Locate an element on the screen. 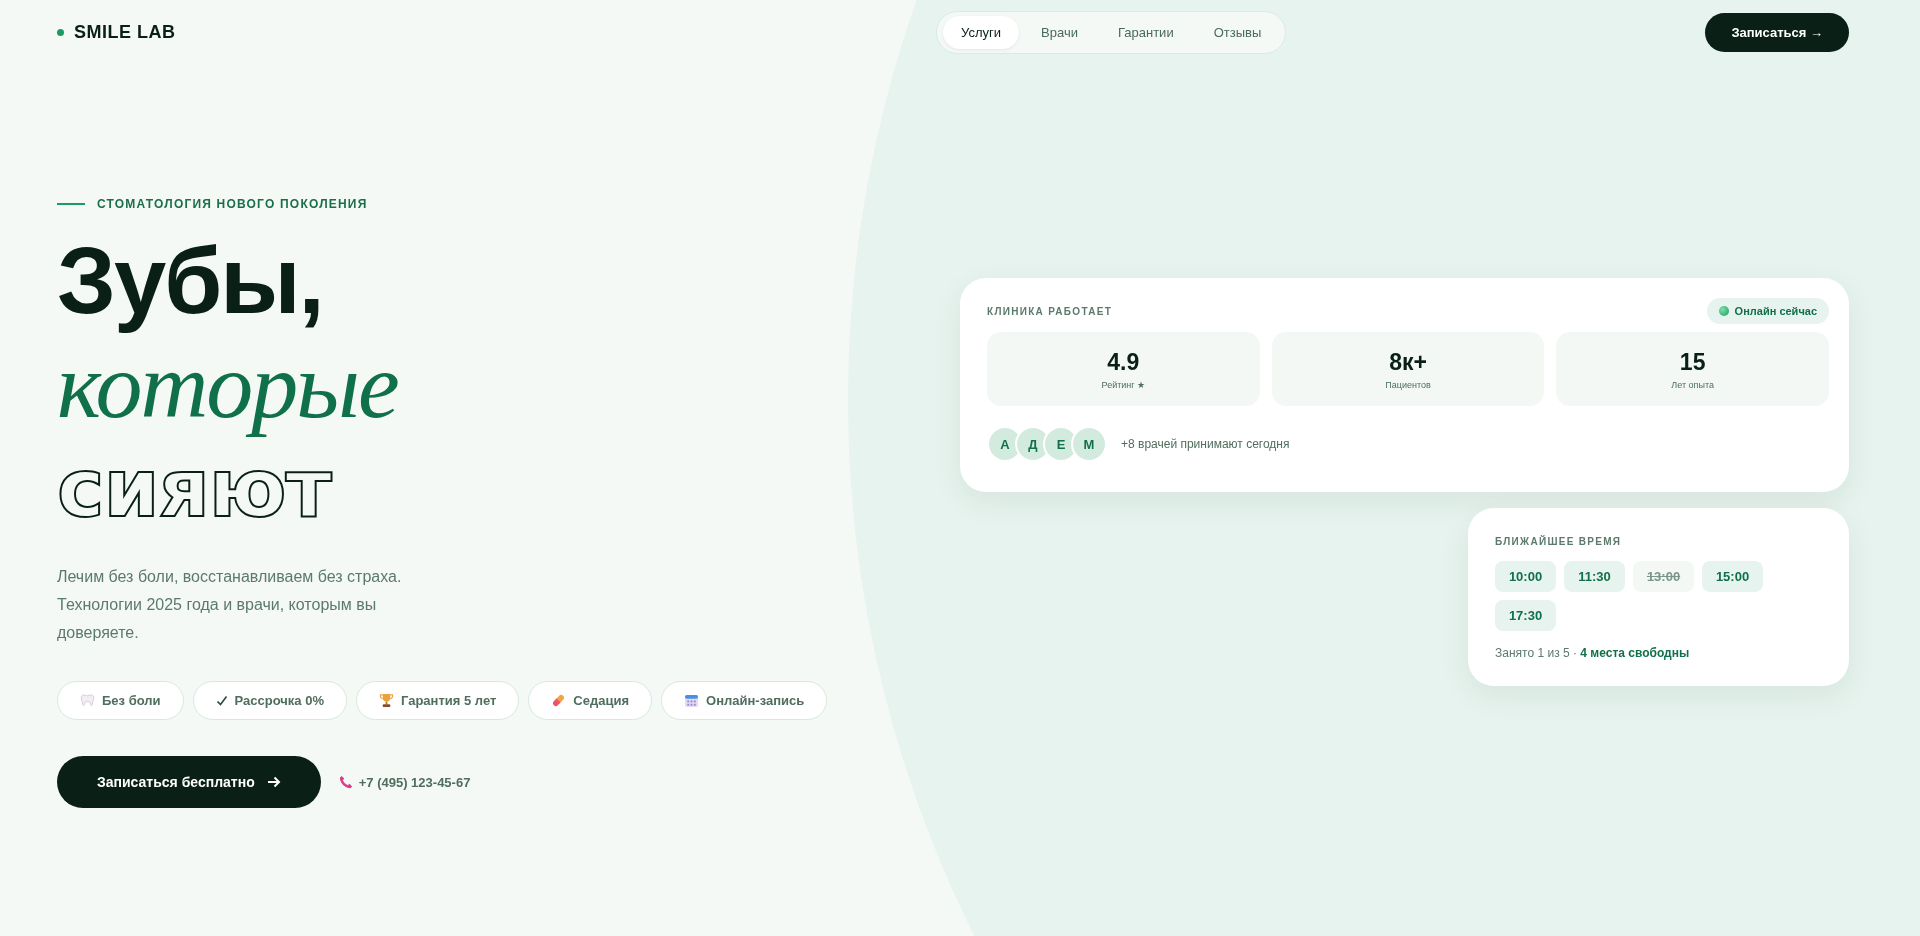 The width and height of the screenshot is (1920, 936). stat-value: 15 is located at coordinates (1692, 362).